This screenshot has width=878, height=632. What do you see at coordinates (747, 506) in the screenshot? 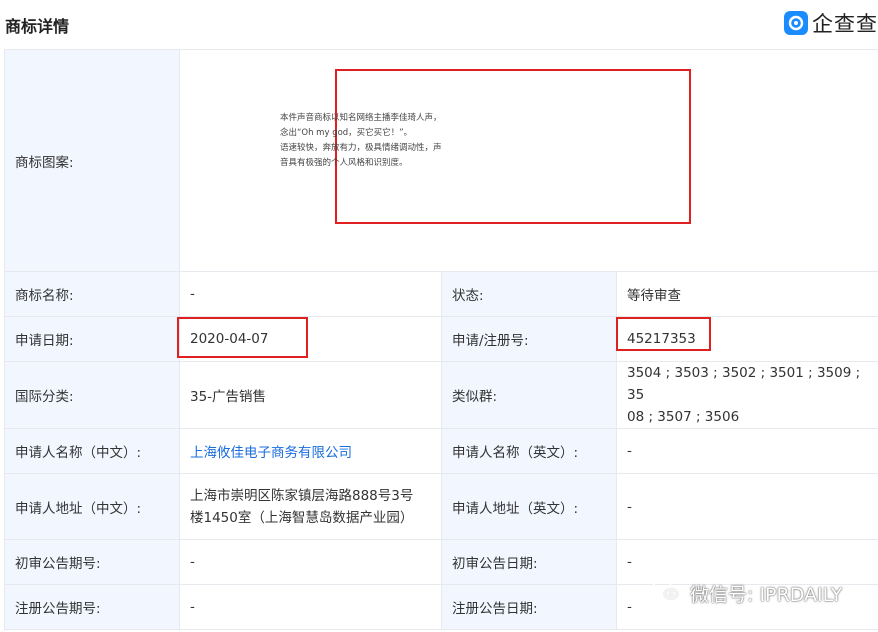
I see `applicant-address-en-value: -` at bounding box center [747, 506].